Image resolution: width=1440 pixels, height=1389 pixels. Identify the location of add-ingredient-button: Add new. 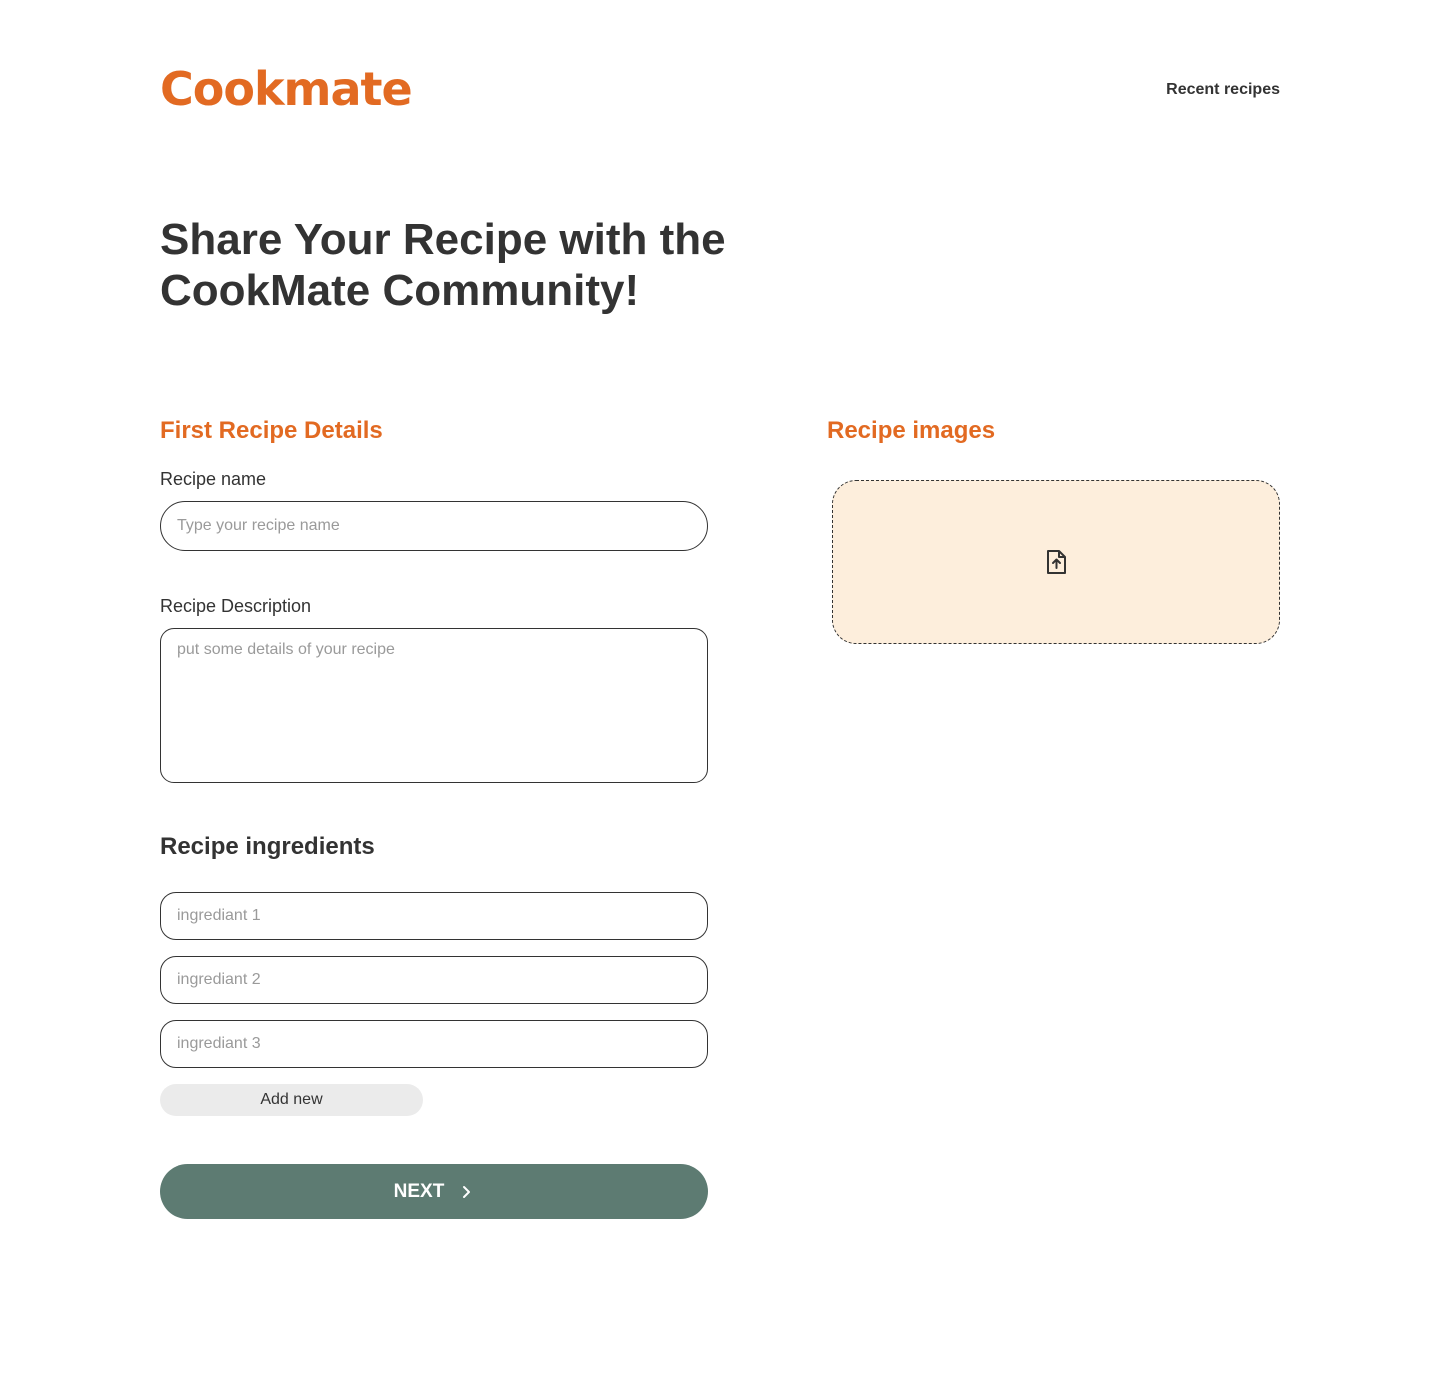
(291, 1100).